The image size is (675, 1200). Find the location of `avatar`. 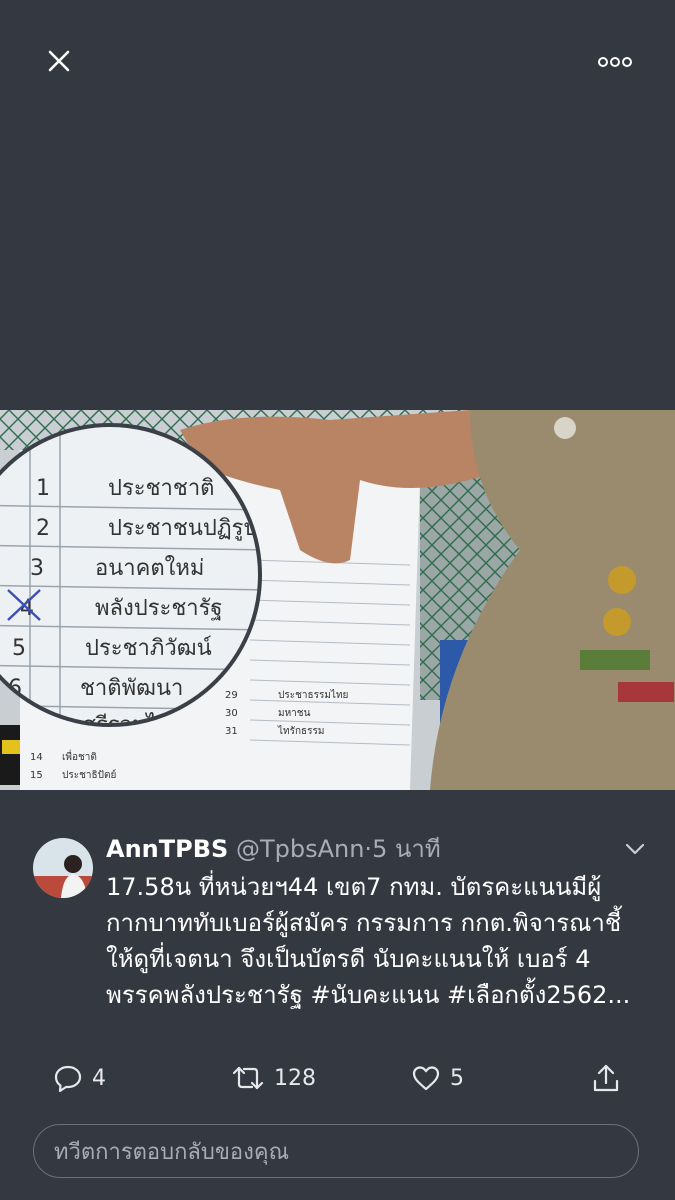

avatar is located at coordinates (63, 868).